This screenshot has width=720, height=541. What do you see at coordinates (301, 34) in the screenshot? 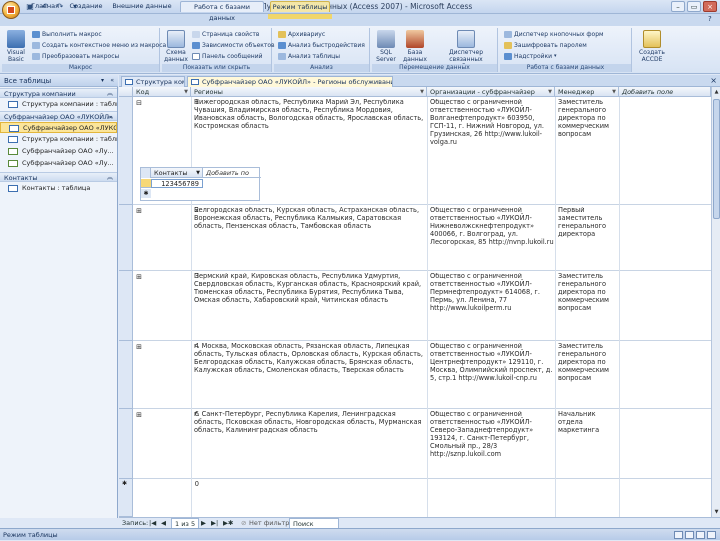
I see `documenter-button: Архивариус` at bounding box center [301, 34].